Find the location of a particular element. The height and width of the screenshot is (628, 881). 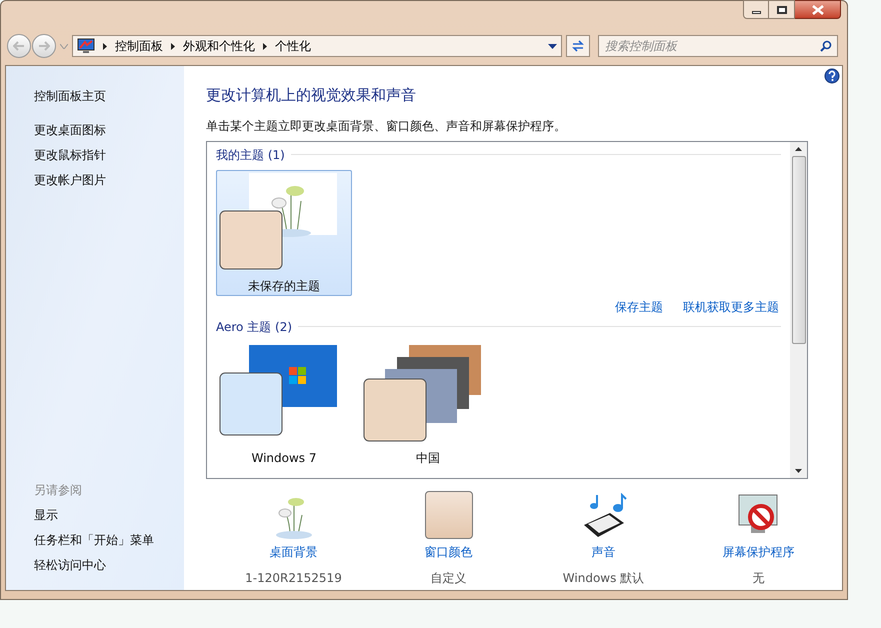

breadcrumb: 个性化 is located at coordinates (293, 46).